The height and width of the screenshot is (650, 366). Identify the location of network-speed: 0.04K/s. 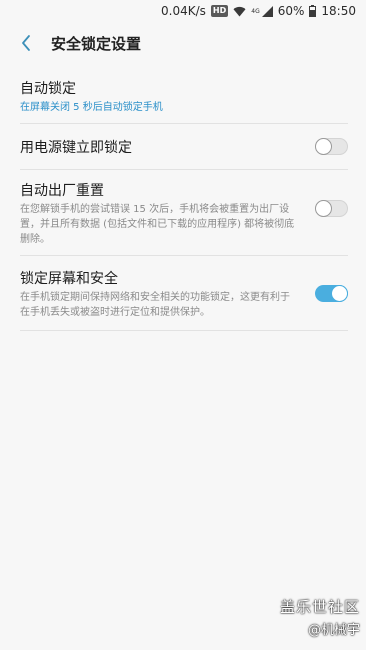
(183, 11).